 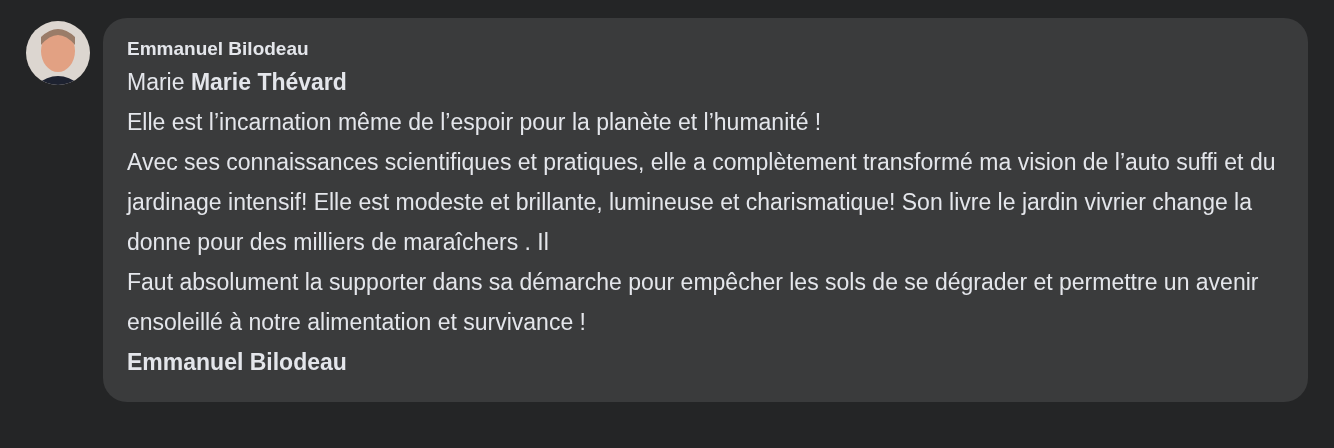 What do you see at coordinates (218, 49) in the screenshot?
I see `author-name: Emmanuel Bilodeau` at bounding box center [218, 49].